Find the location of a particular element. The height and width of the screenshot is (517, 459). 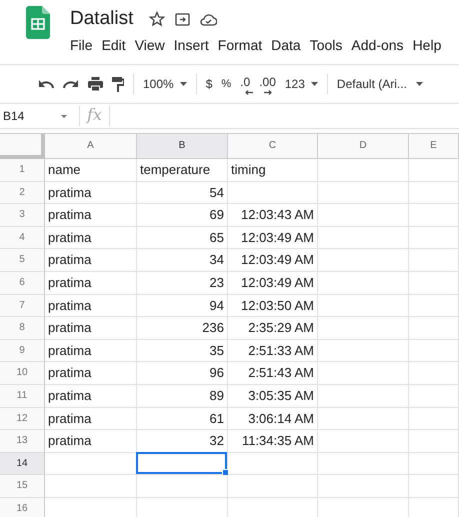

percent-button: % is located at coordinates (226, 84).